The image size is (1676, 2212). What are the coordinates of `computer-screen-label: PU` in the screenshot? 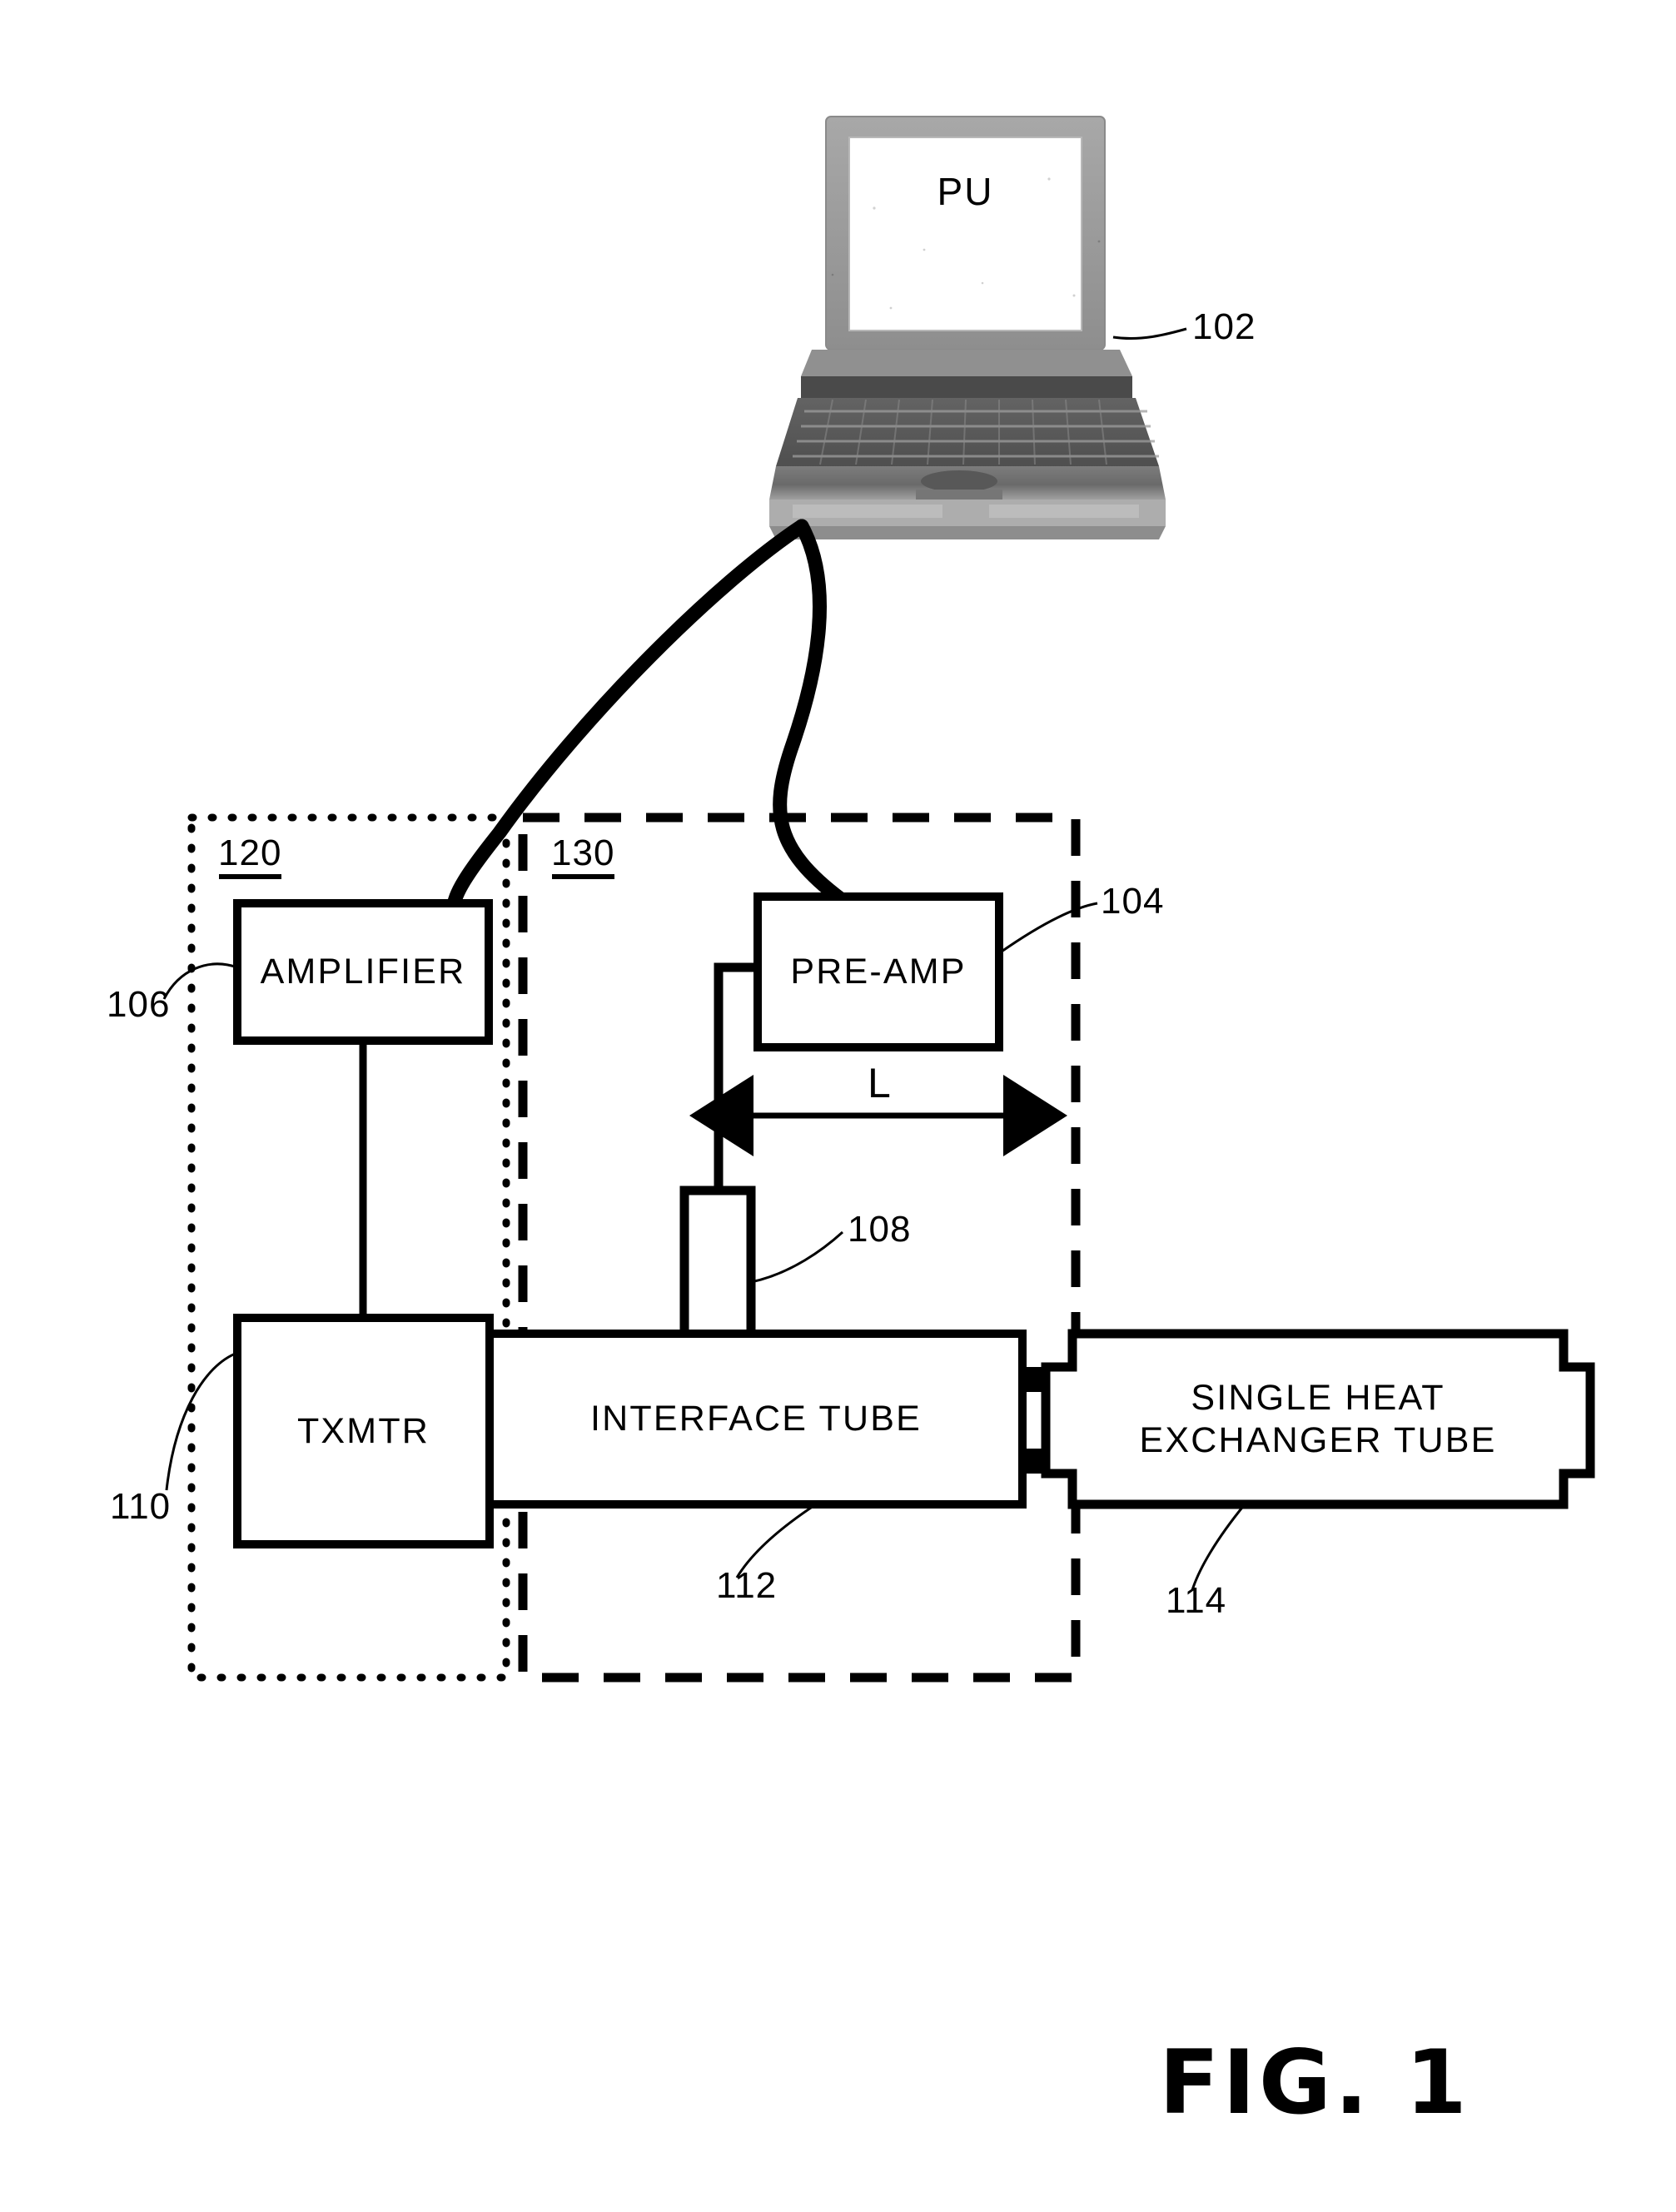 It's located at (965, 191).